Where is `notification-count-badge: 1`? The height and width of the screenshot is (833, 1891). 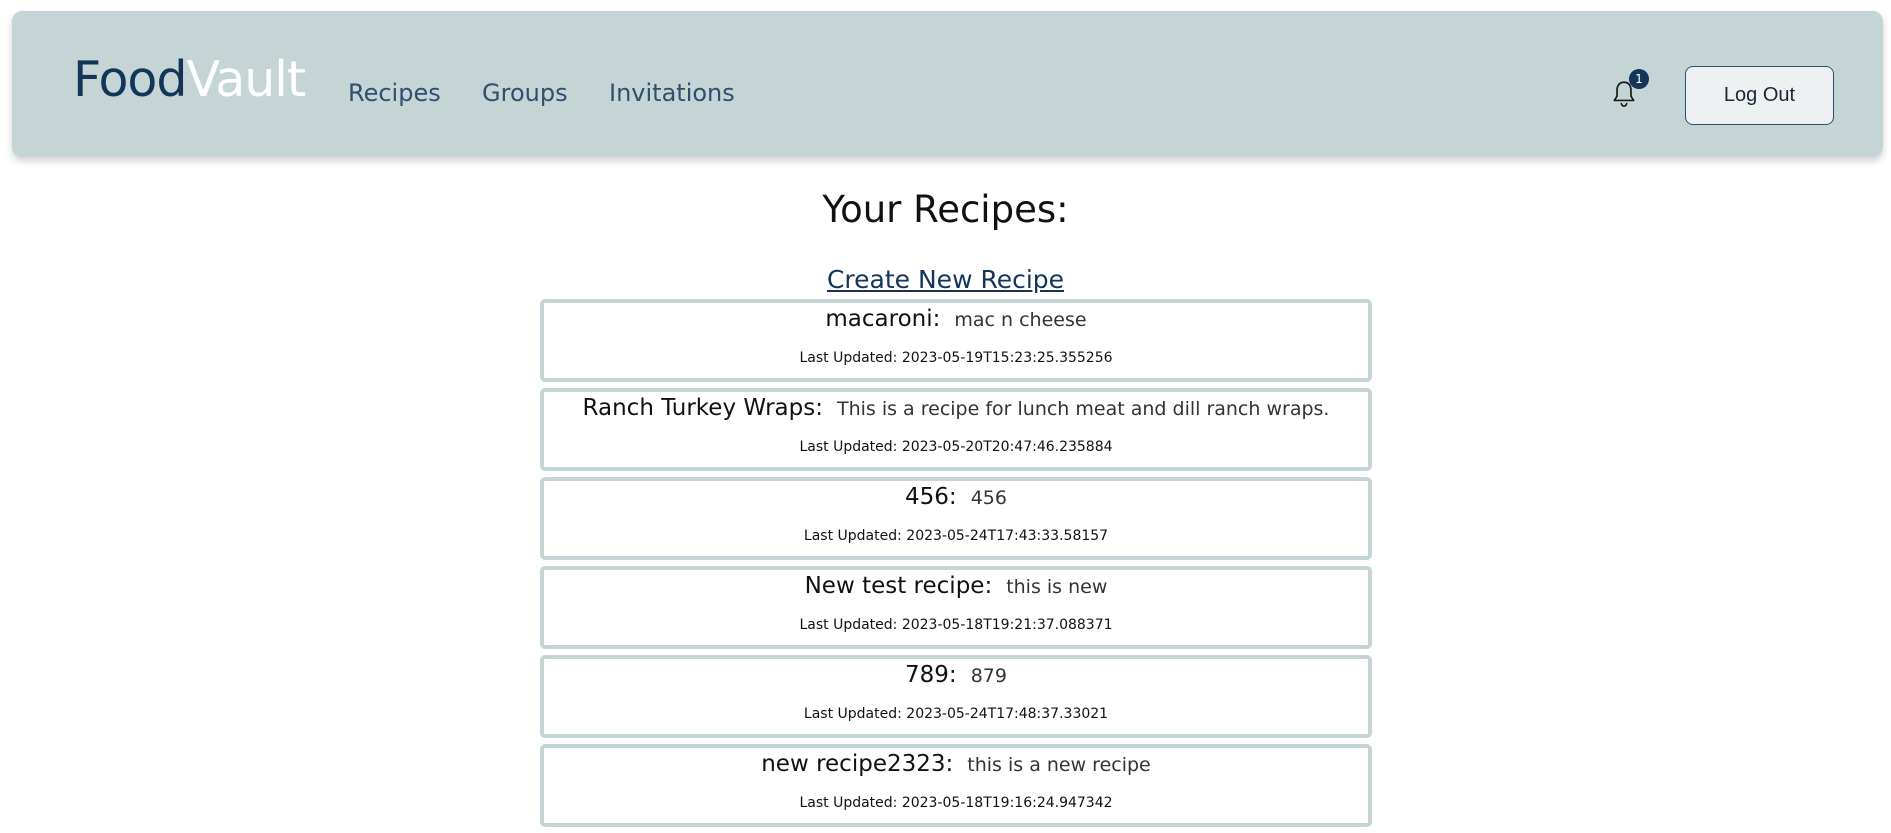
notification-count-badge: 1 is located at coordinates (1639, 79).